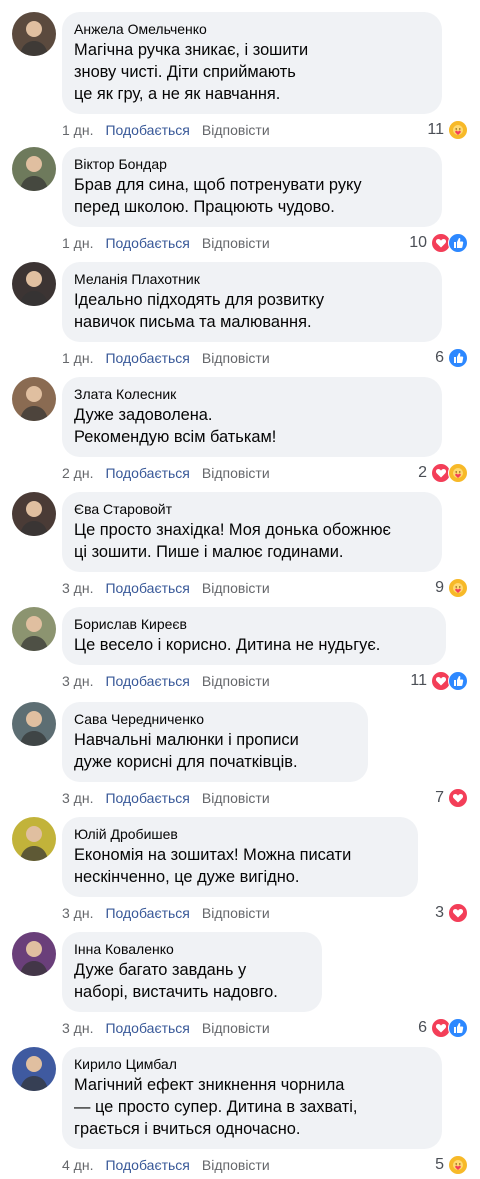 The width and height of the screenshot is (480, 1179). I want to click on comment-author: Юлій Дробишев, so click(240, 834).